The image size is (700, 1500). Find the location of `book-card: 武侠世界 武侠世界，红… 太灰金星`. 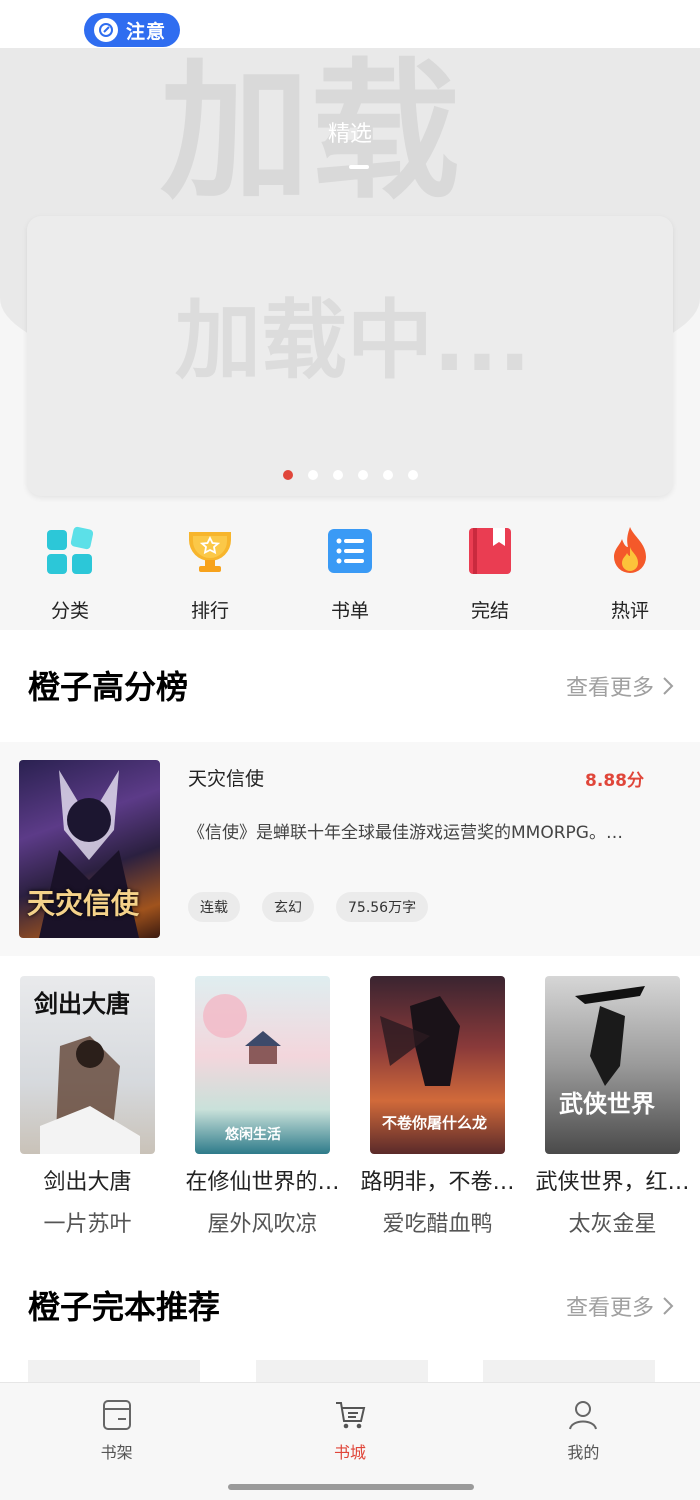

book-card: 武侠世界 武侠世界，红… 太灰金星 is located at coordinates (612, 1111).